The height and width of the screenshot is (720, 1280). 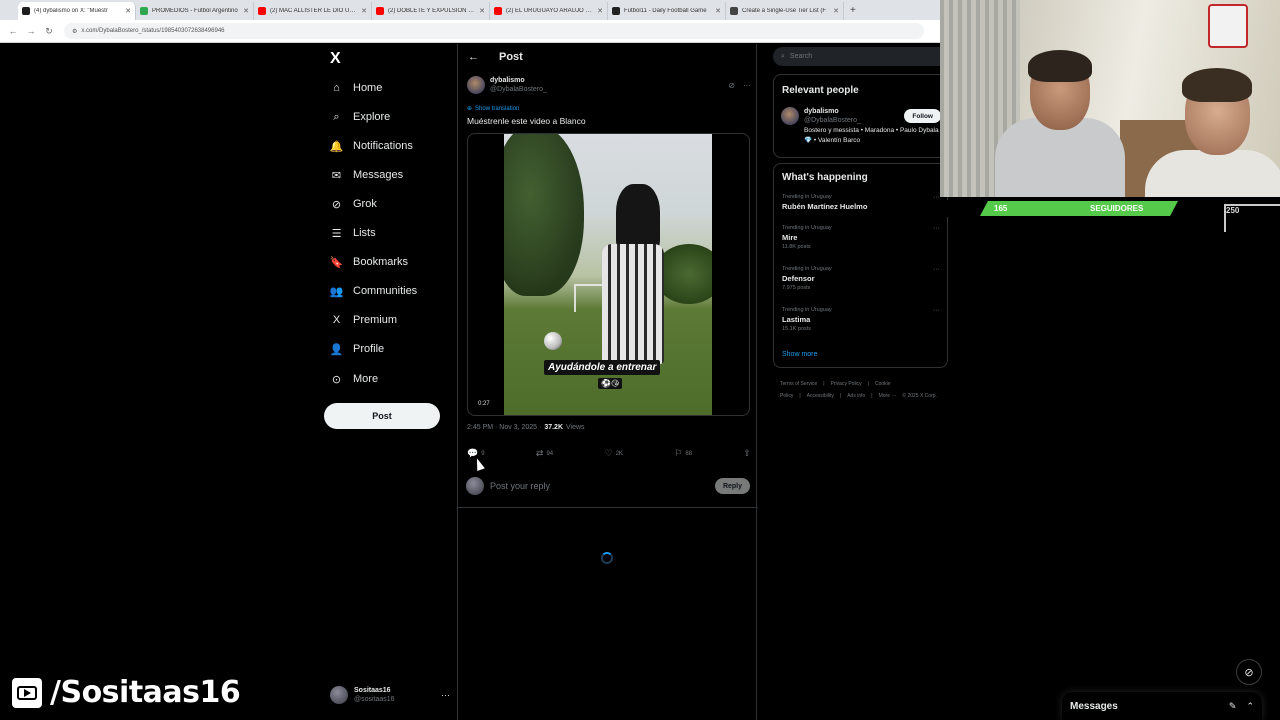 I want to click on author-avatar, so click(x=476, y=85).